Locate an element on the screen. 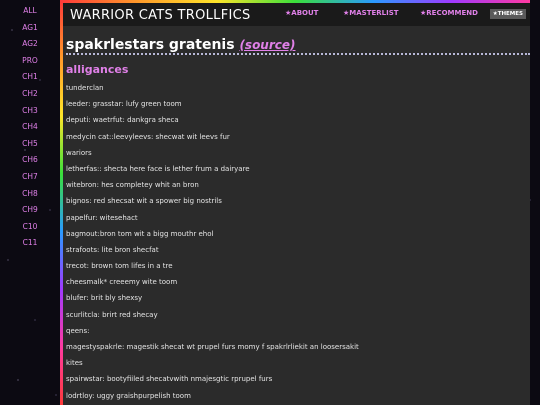 This screenshot has width=540, height=405. list-item: papelfur: witesehact is located at coordinates (102, 217).